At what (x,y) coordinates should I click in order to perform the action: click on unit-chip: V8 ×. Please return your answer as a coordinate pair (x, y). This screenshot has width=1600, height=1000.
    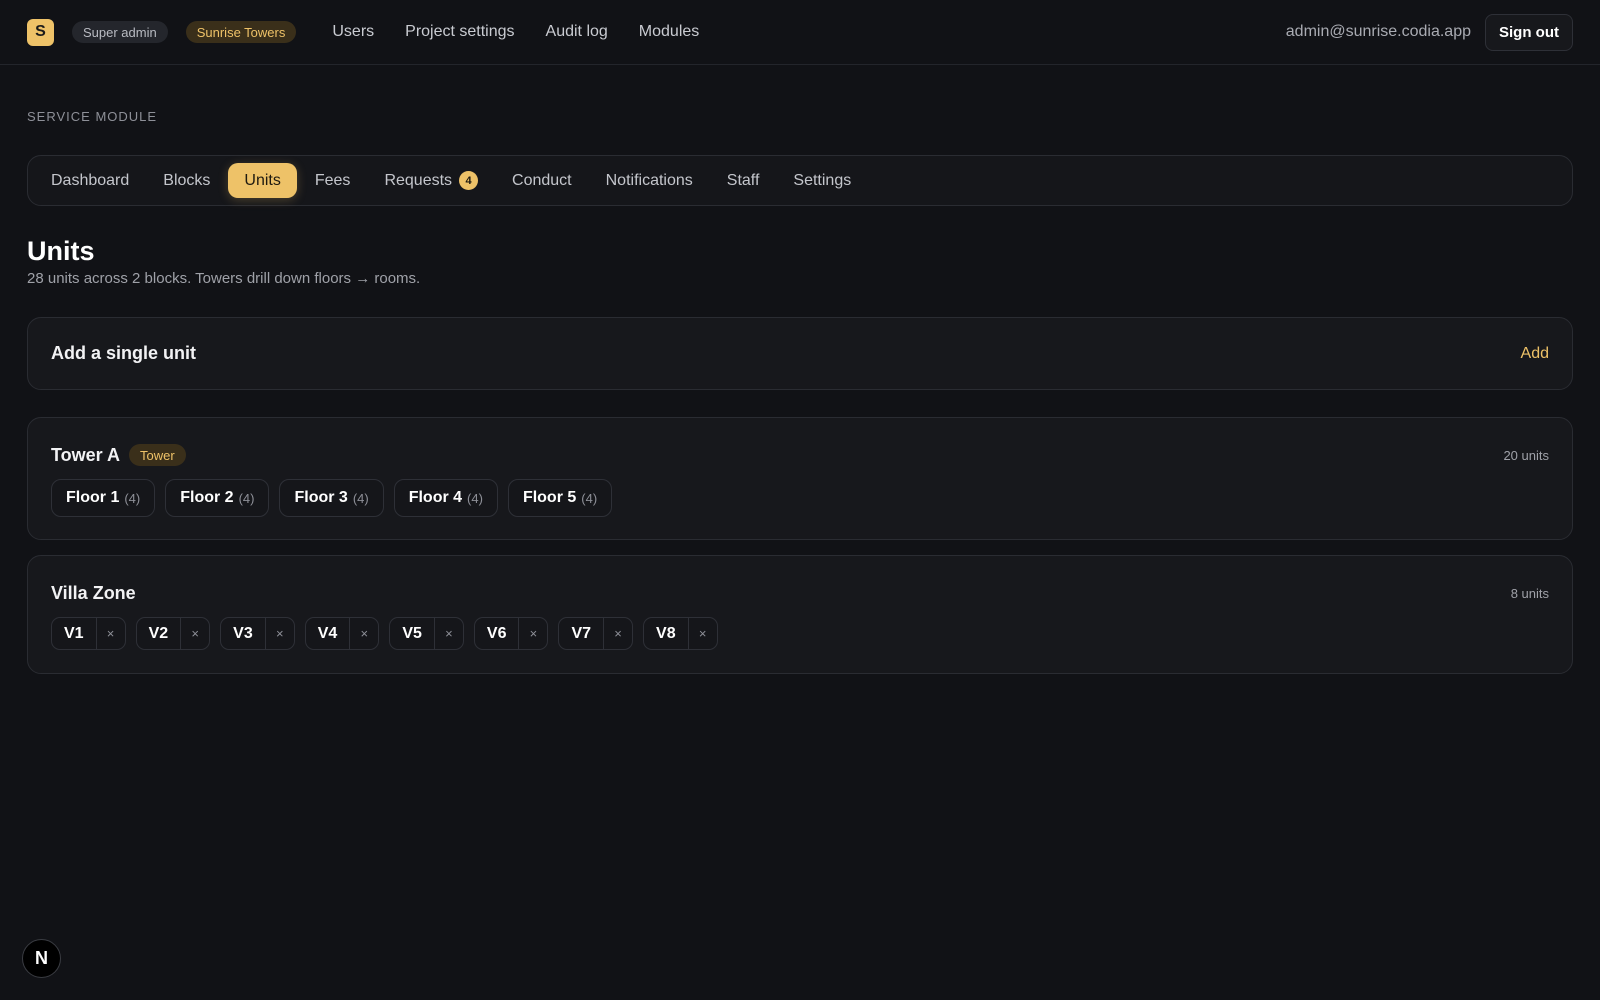
    Looking at the image, I should click on (680, 633).